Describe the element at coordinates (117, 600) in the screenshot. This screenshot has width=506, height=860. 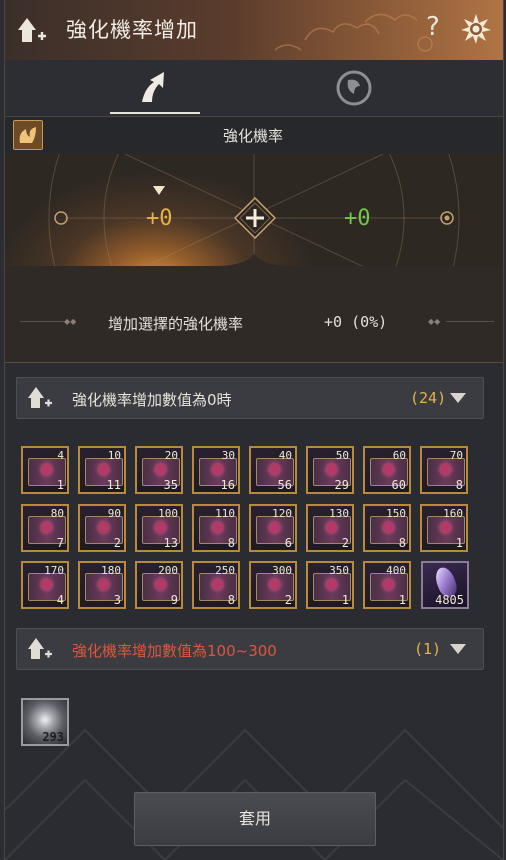
I see `item-quantity: 3` at that location.